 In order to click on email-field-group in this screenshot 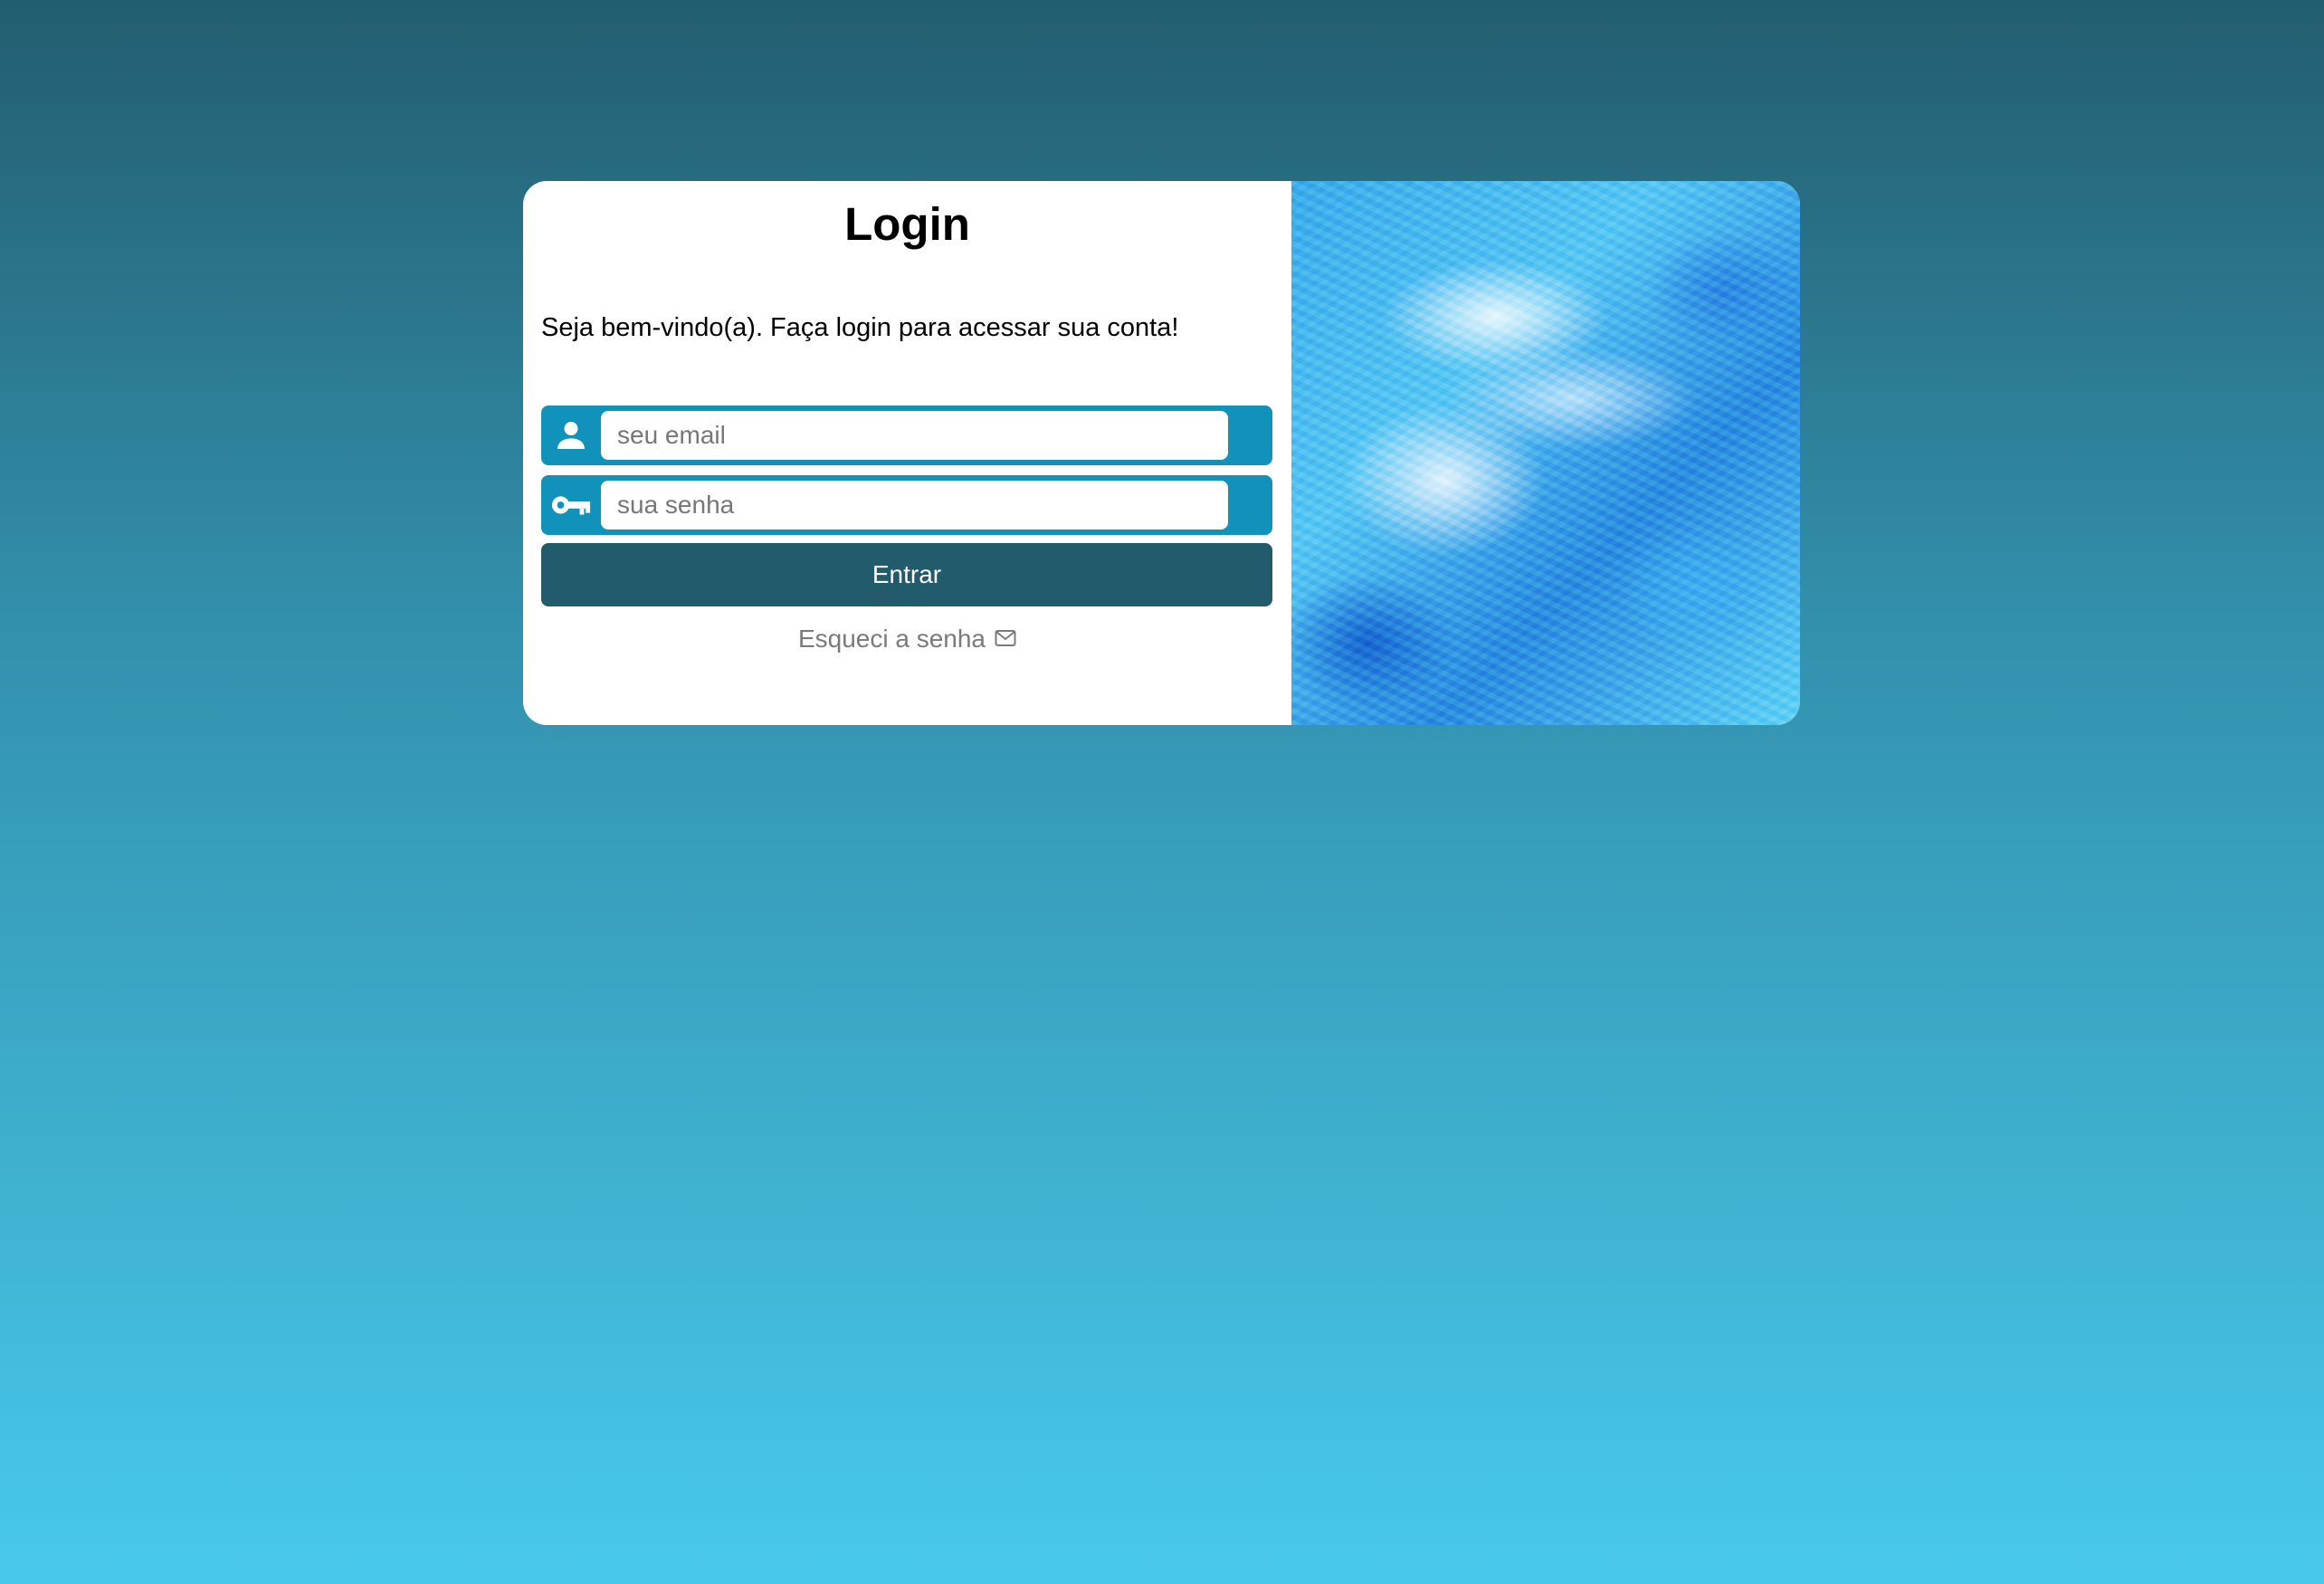, I will do `click(907, 436)`.